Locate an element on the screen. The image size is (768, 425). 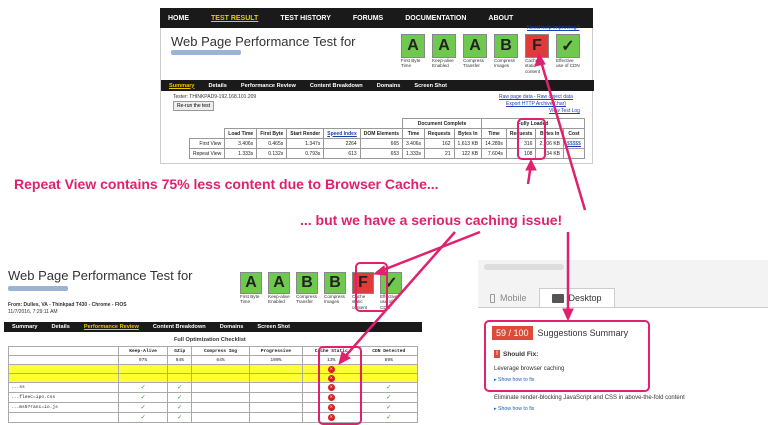
arrowhead-cache-top is located at coordinates (540, 59).